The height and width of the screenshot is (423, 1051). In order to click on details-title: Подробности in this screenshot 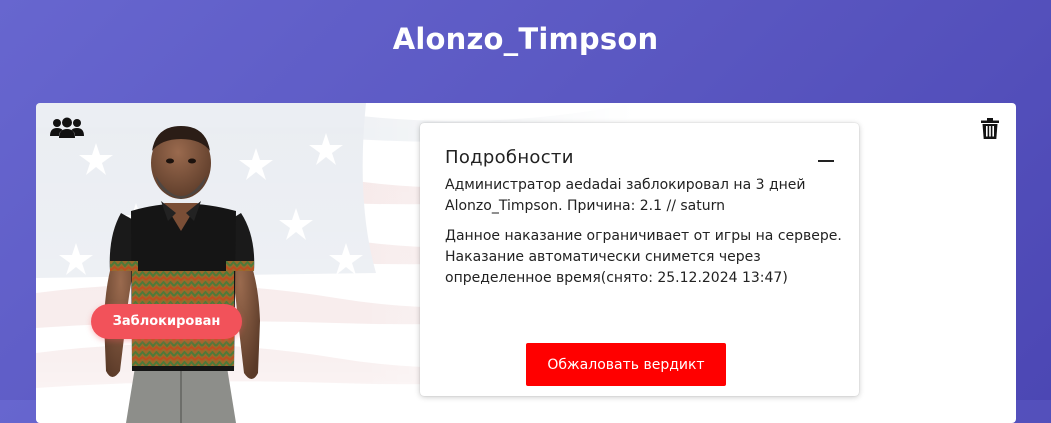, I will do `click(509, 157)`.